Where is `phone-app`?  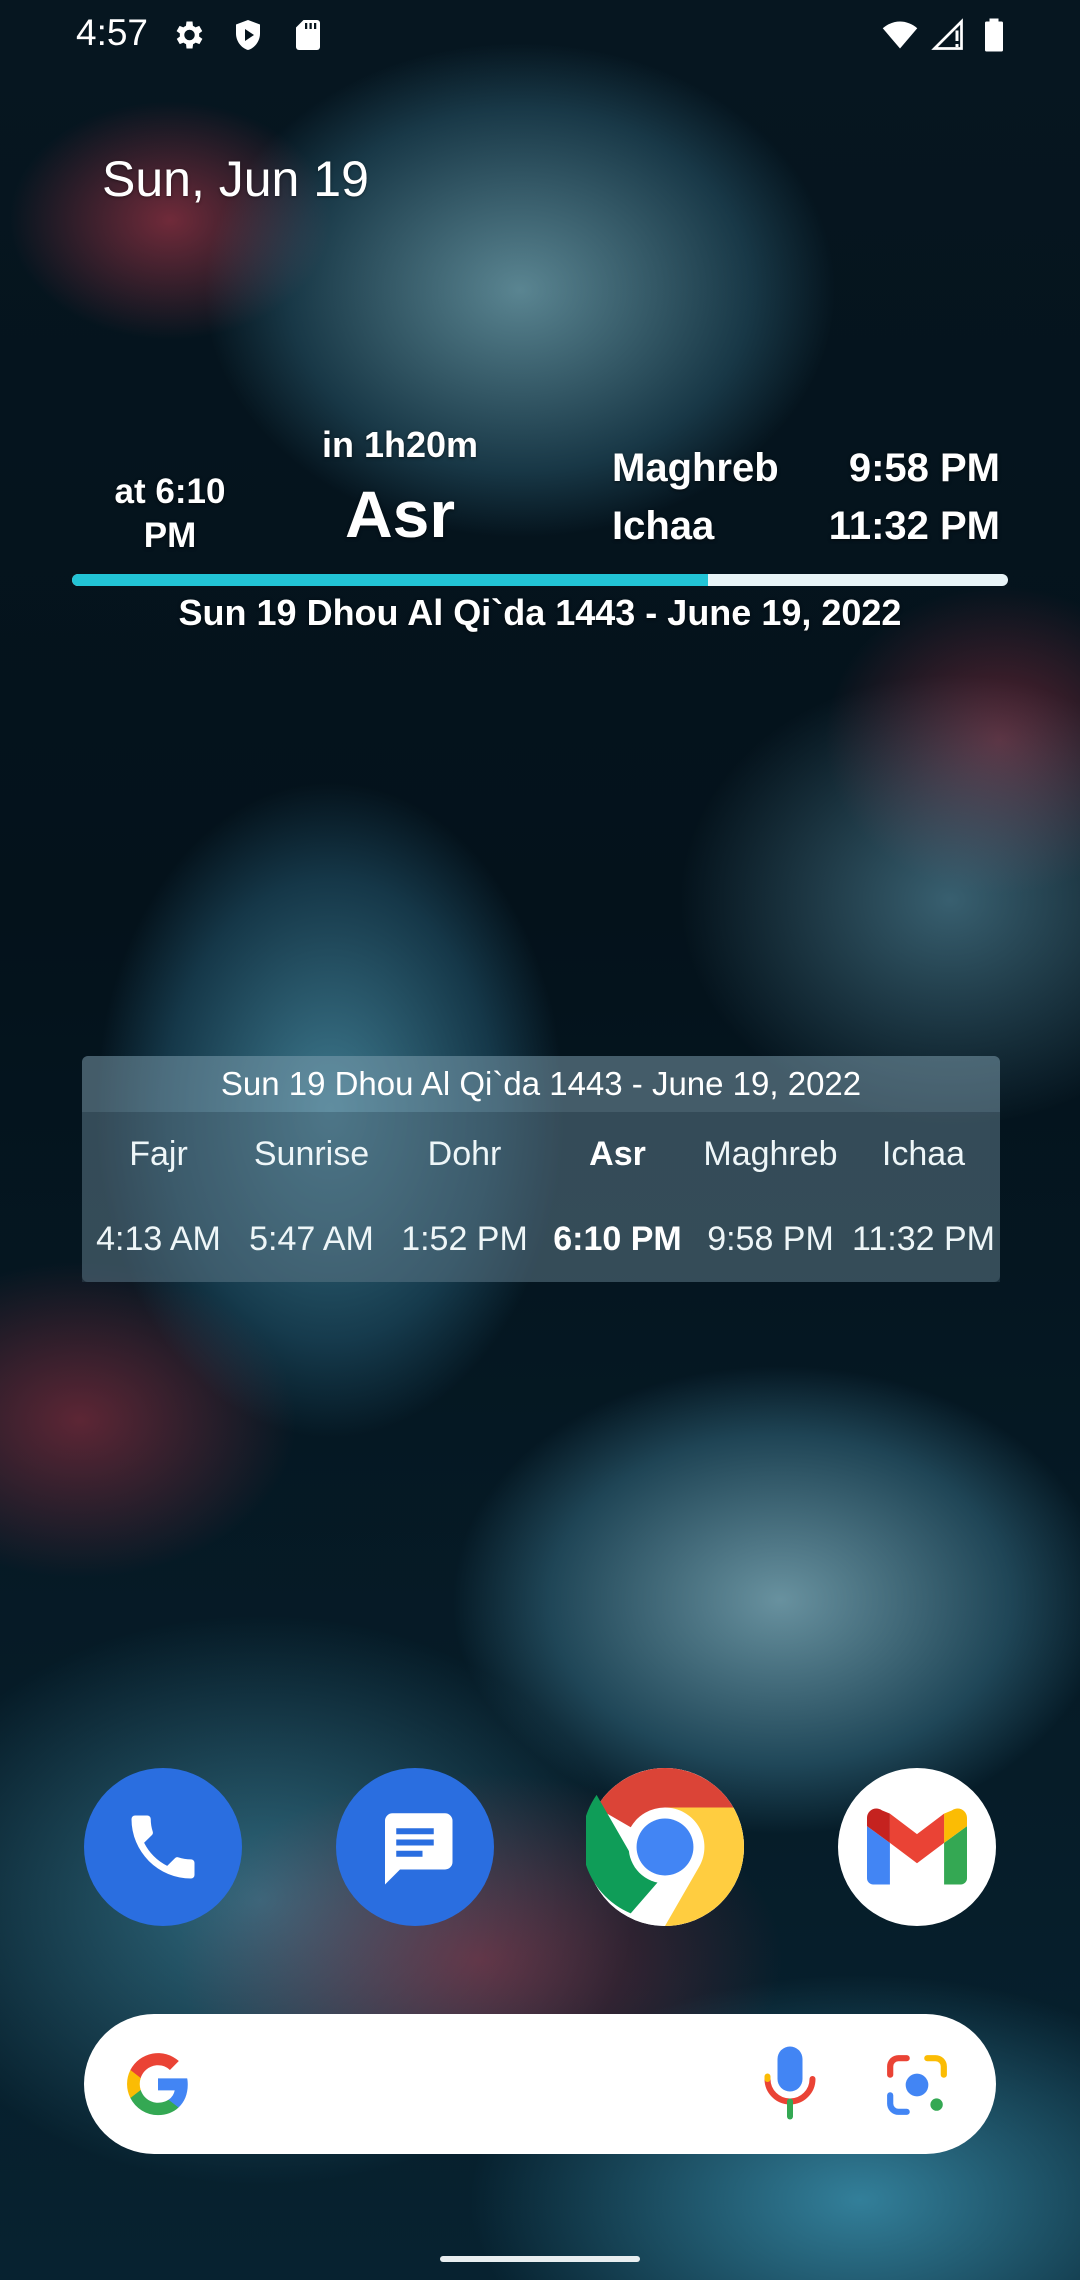 phone-app is located at coordinates (163, 1847).